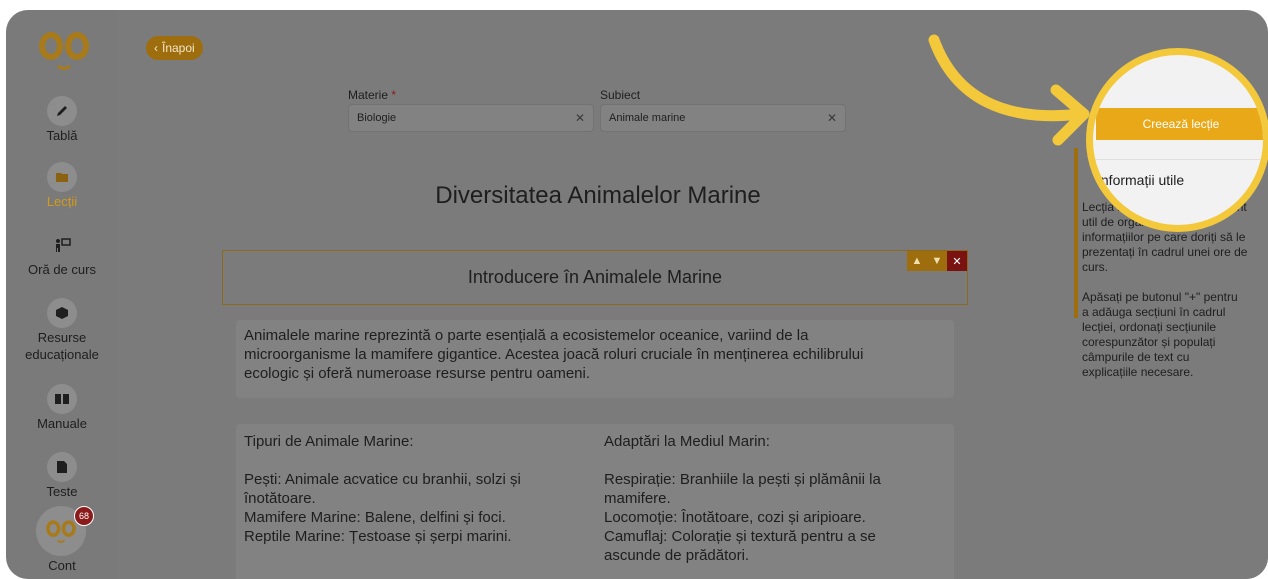  I want to click on document-icon, so click(62, 467).